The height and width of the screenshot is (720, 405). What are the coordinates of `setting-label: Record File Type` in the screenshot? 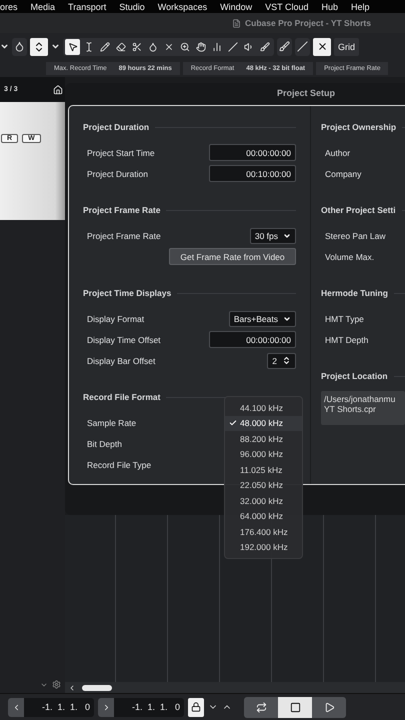 It's located at (119, 465).